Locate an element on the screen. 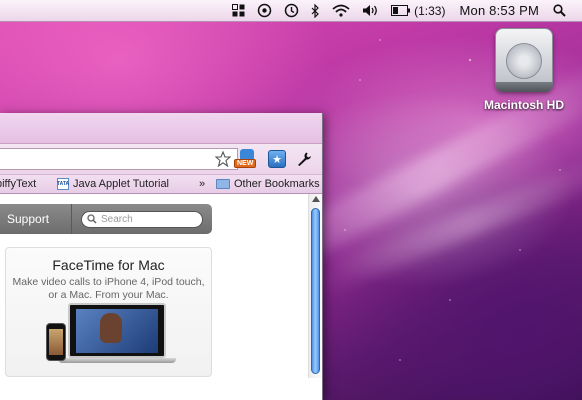 This screenshot has height=400, width=582. facetime-devices-image is located at coordinates (111, 333).